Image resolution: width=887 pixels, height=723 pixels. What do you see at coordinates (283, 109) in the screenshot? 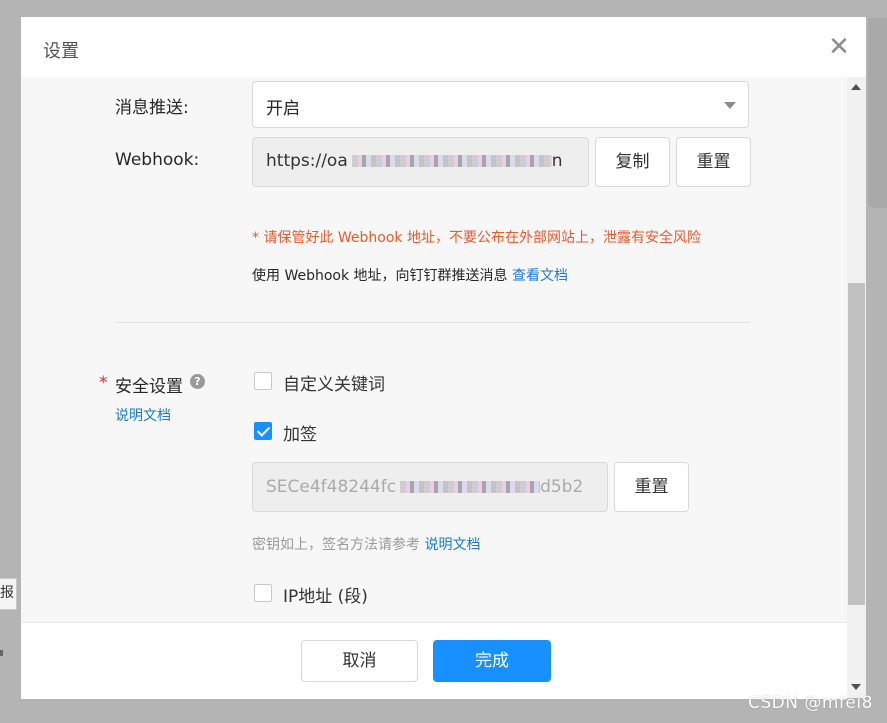
I see `push-select-value: 开启` at bounding box center [283, 109].